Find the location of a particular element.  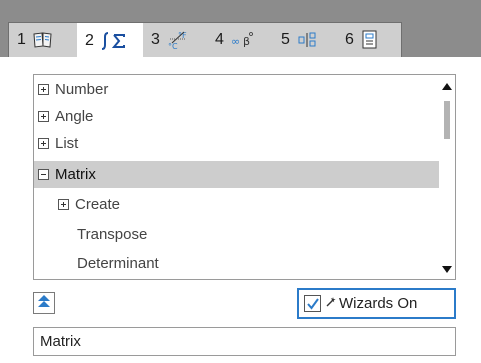

tree-item-list: List is located at coordinates (236, 143).